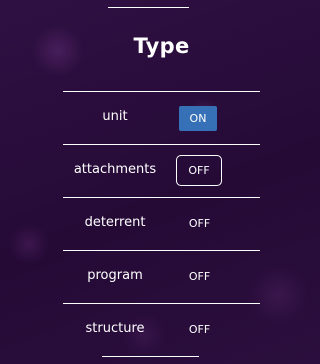 The width and height of the screenshot is (320, 364). Describe the element at coordinates (115, 169) in the screenshot. I see `option-label-attachments: attachments` at that location.